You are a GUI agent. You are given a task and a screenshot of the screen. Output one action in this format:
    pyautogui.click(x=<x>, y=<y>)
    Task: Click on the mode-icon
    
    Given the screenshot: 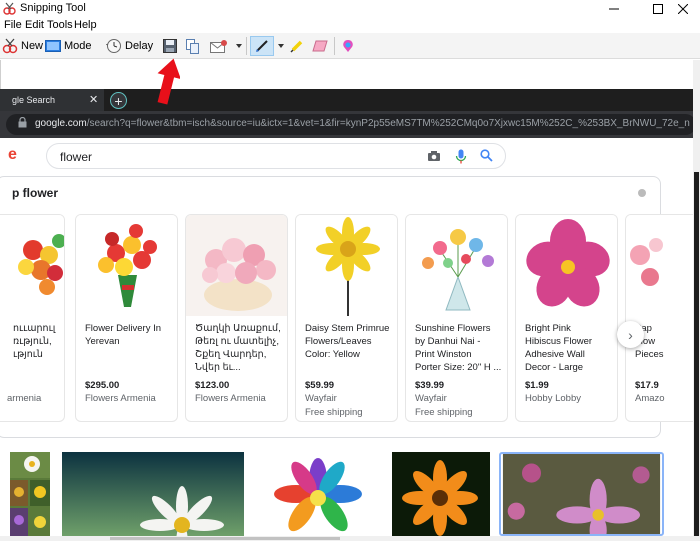 What is the action you would take?
    pyautogui.click(x=53, y=46)
    